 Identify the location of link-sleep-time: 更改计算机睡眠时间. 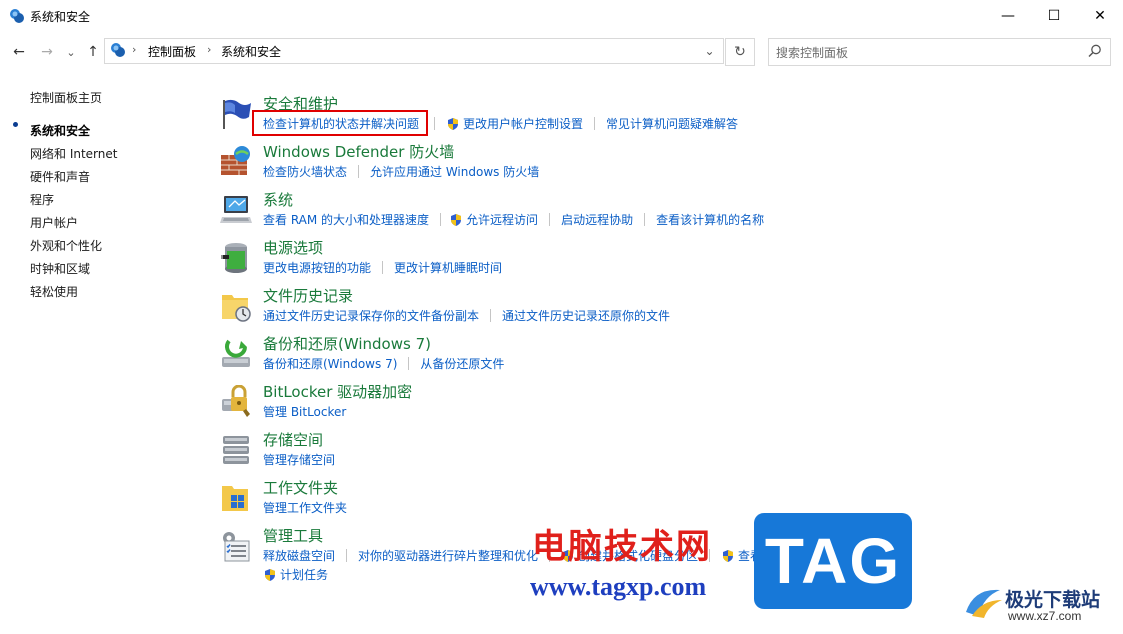
(448, 267).